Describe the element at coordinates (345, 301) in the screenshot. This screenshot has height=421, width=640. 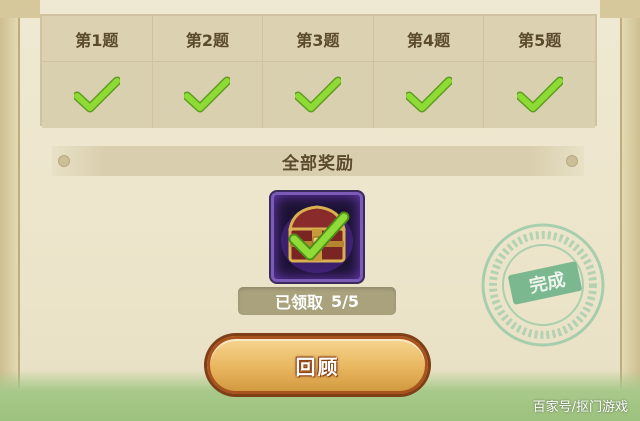
I see `claim-progress-count: 5/5` at that location.